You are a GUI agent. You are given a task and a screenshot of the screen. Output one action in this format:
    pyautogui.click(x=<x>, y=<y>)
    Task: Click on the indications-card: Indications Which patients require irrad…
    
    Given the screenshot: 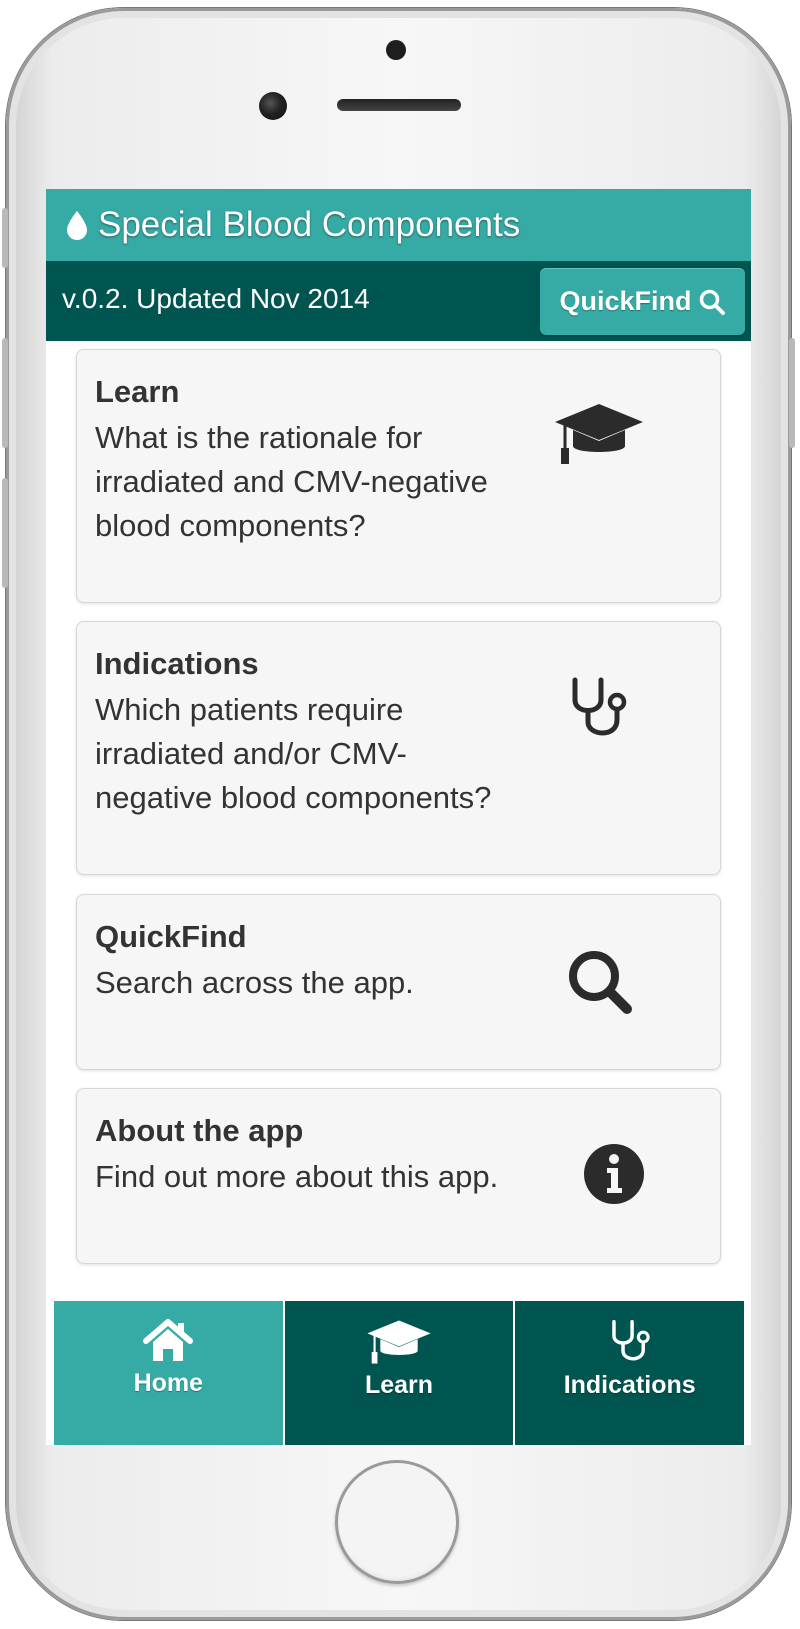 What is the action you would take?
    pyautogui.click(x=398, y=748)
    